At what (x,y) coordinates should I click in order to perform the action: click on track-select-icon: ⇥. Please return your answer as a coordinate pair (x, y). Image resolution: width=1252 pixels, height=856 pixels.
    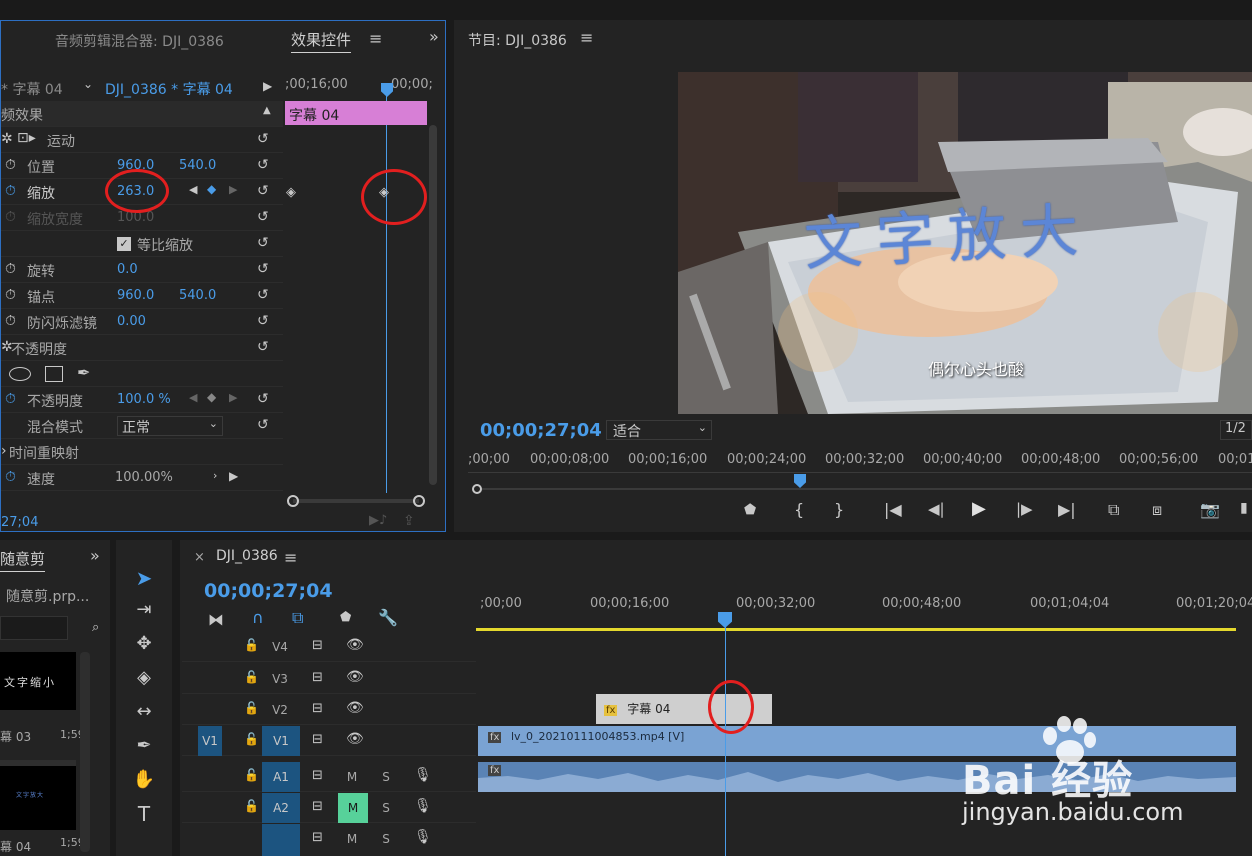
    Looking at the image, I should click on (144, 610).